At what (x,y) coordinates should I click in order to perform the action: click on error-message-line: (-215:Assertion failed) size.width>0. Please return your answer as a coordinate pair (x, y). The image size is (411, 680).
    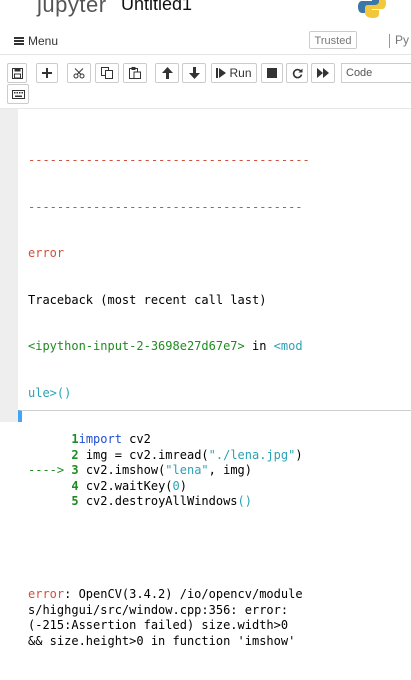
    Looking at the image, I should click on (158, 625).